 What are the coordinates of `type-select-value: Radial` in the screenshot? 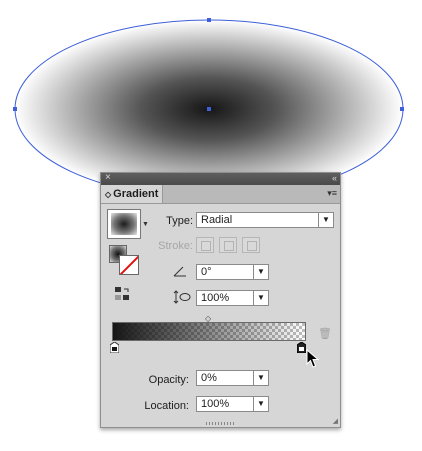 It's located at (217, 220).